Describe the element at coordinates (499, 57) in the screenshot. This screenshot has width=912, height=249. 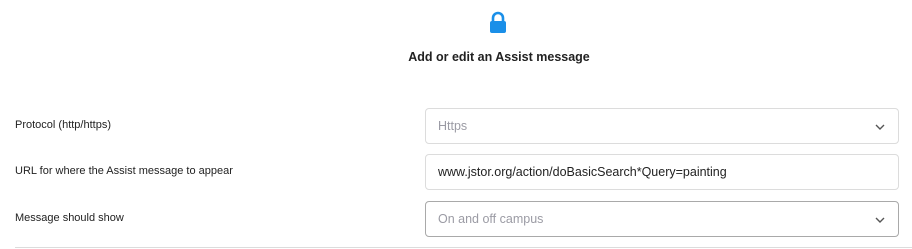
I see `dialog-title: Add or edit an Assist message` at that location.